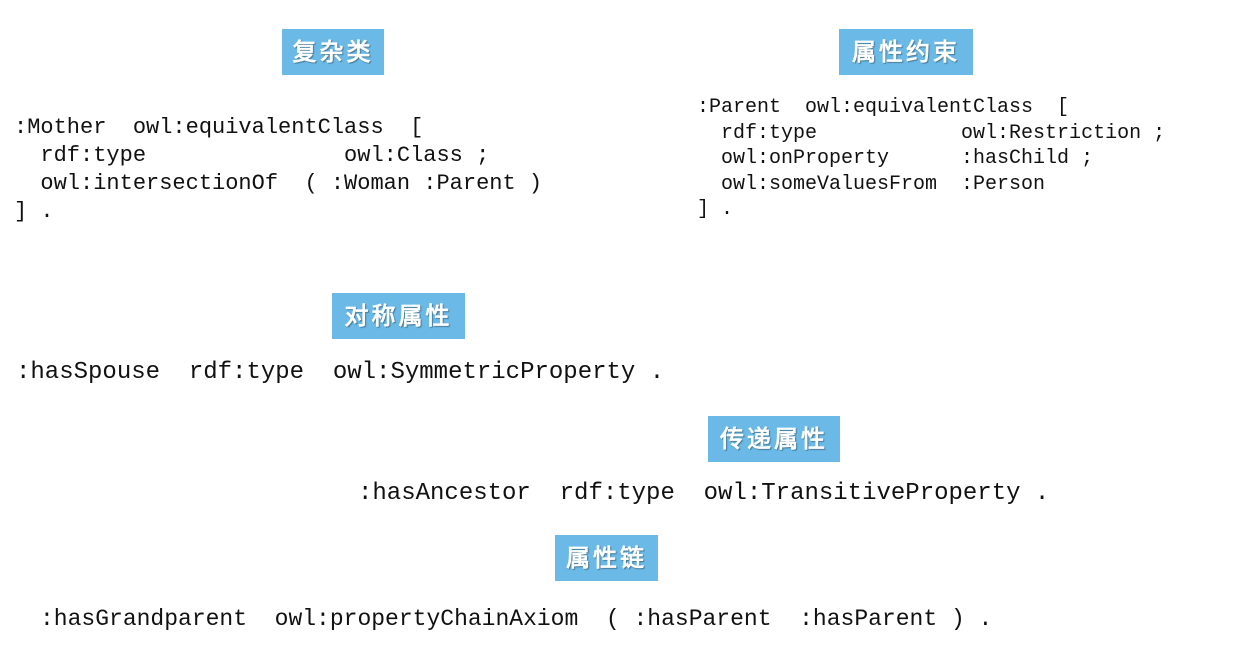 The image size is (1235, 649). I want to click on symmetric-property-label: 对称属性, so click(398, 316).